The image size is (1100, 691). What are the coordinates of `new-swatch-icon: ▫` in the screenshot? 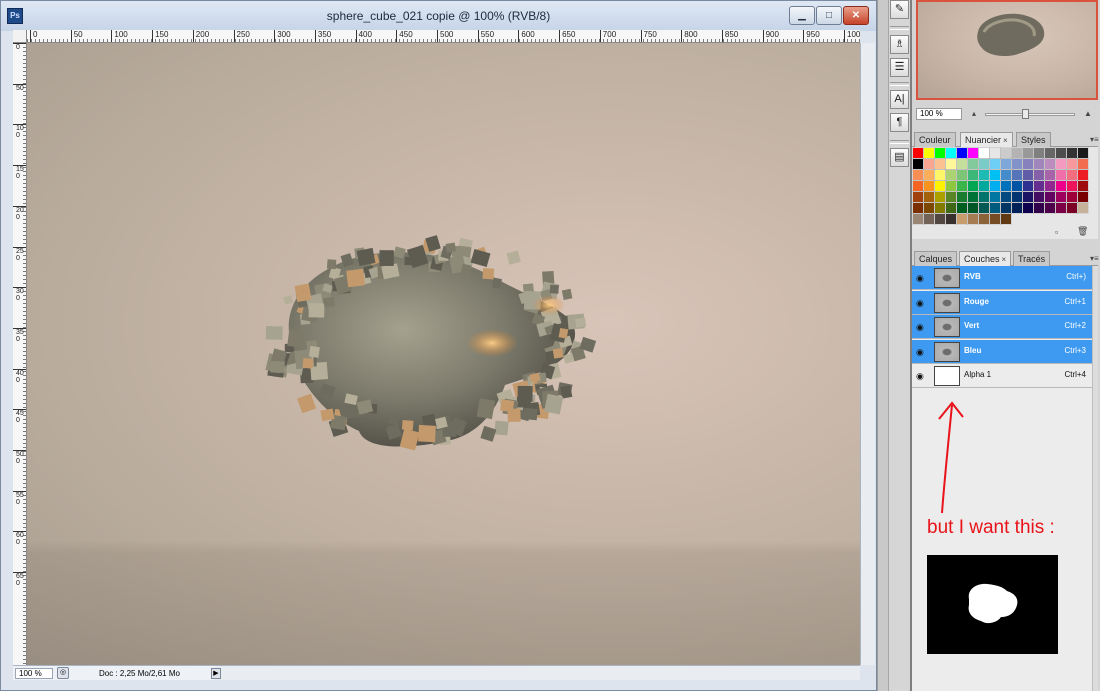 It's located at (1056, 232).